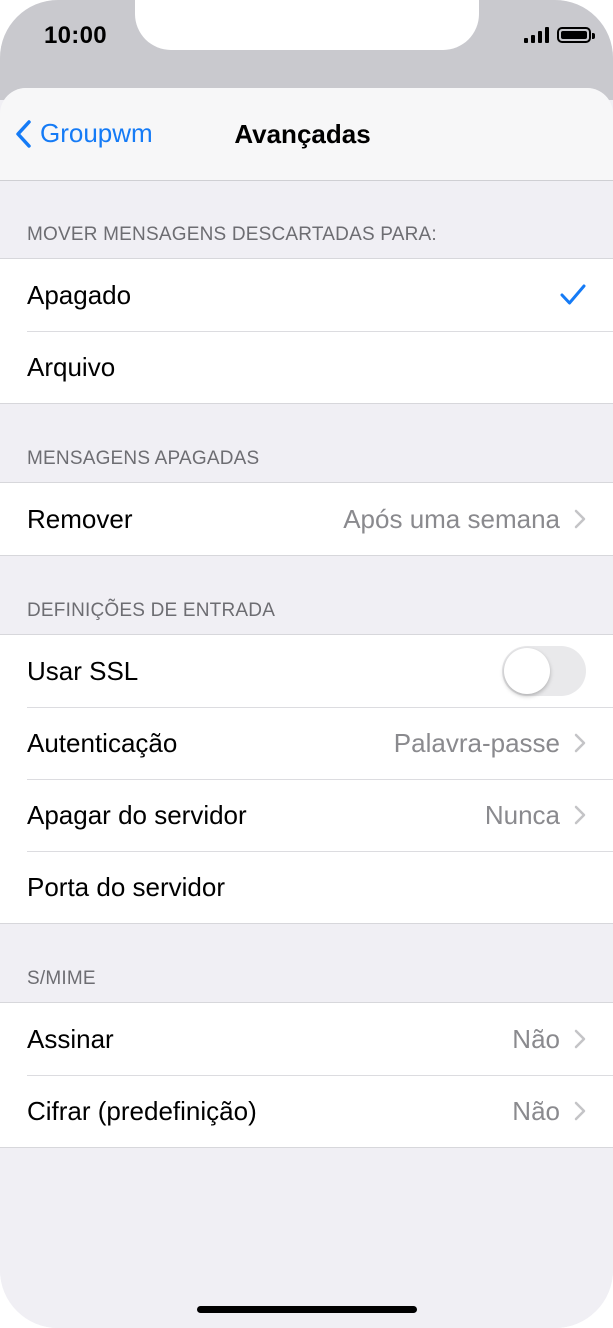 The width and height of the screenshot is (613, 1328). What do you see at coordinates (306, 367) in the screenshot?
I see `option-arquivo: Arquivo` at bounding box center [306, 367].